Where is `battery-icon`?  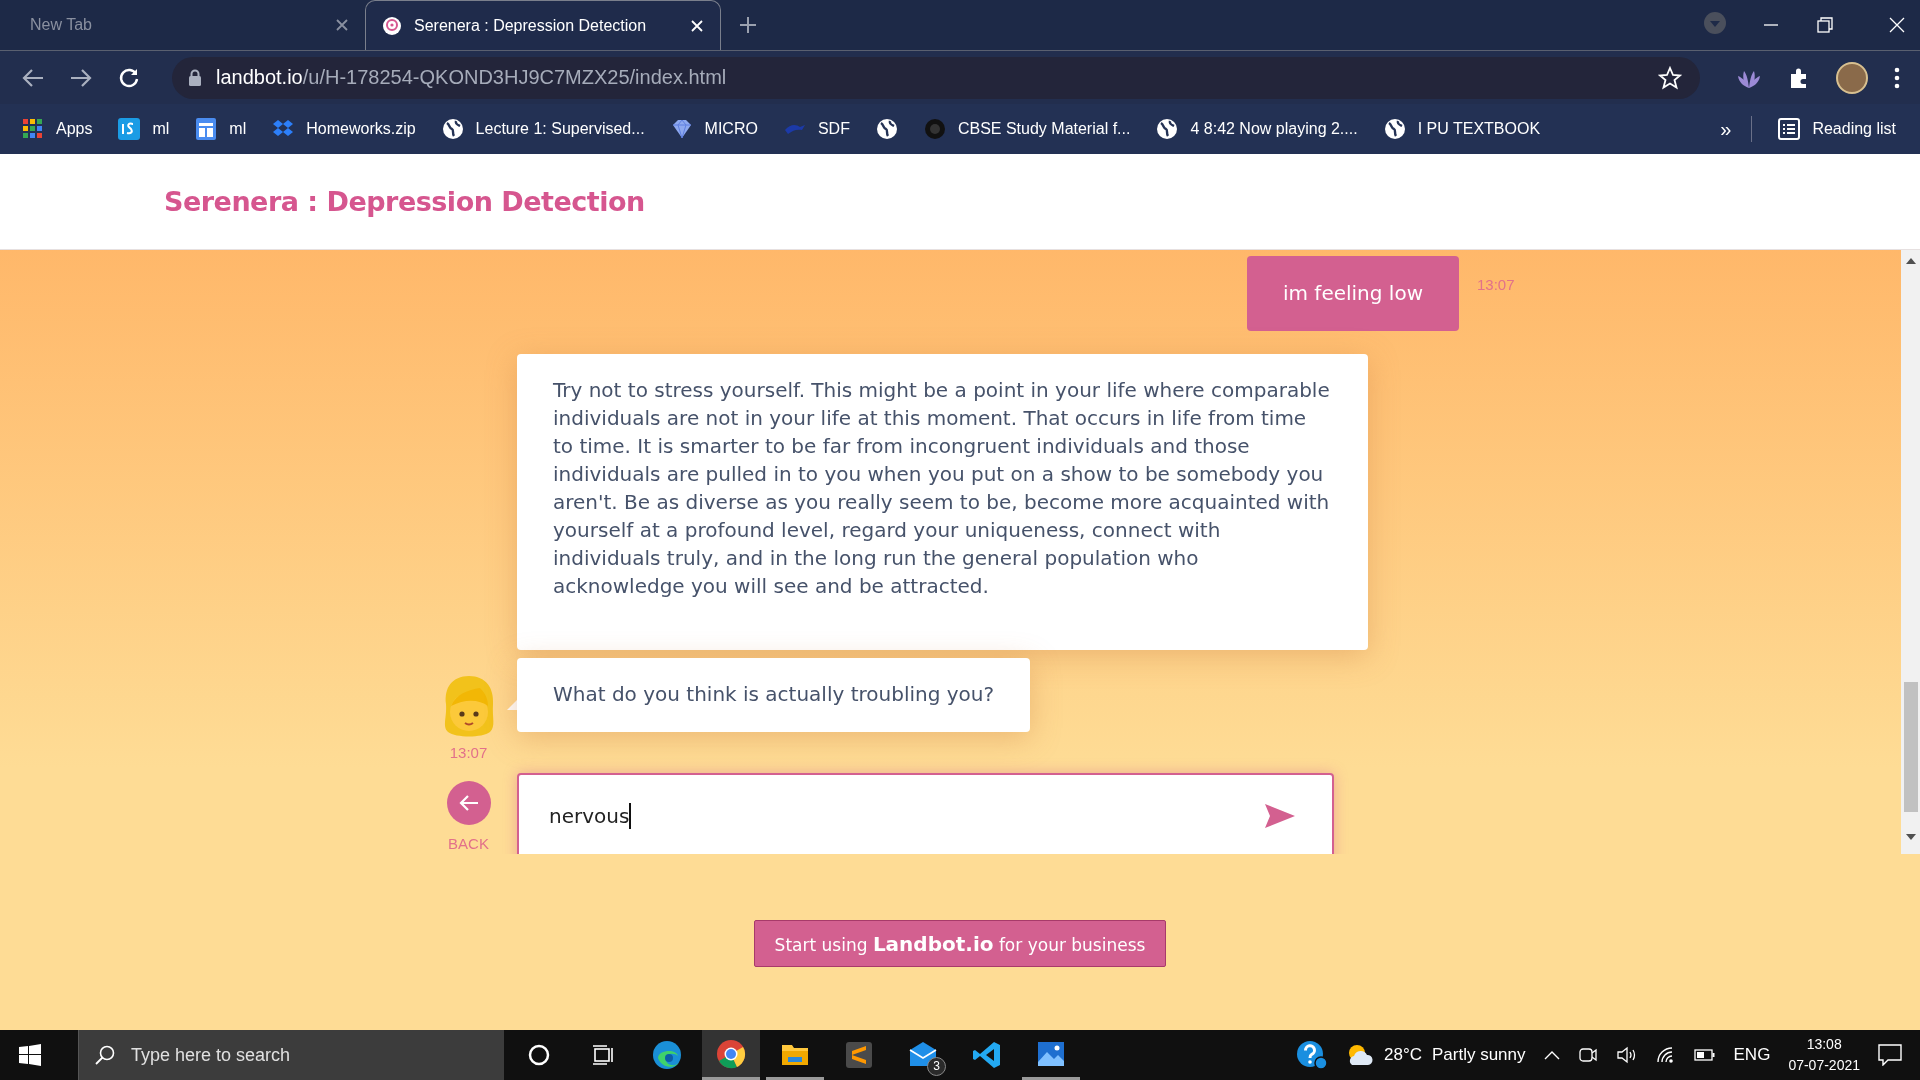
battery-icon is located at coordinates (1704, 1055).